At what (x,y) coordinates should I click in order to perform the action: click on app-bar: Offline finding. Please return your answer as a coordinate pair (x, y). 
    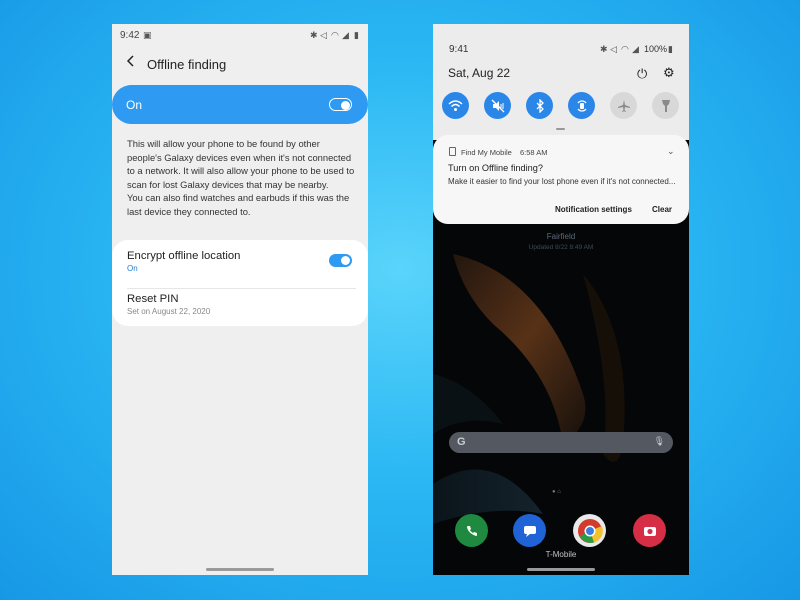
    Looking at the image, I should click on (240, 65).